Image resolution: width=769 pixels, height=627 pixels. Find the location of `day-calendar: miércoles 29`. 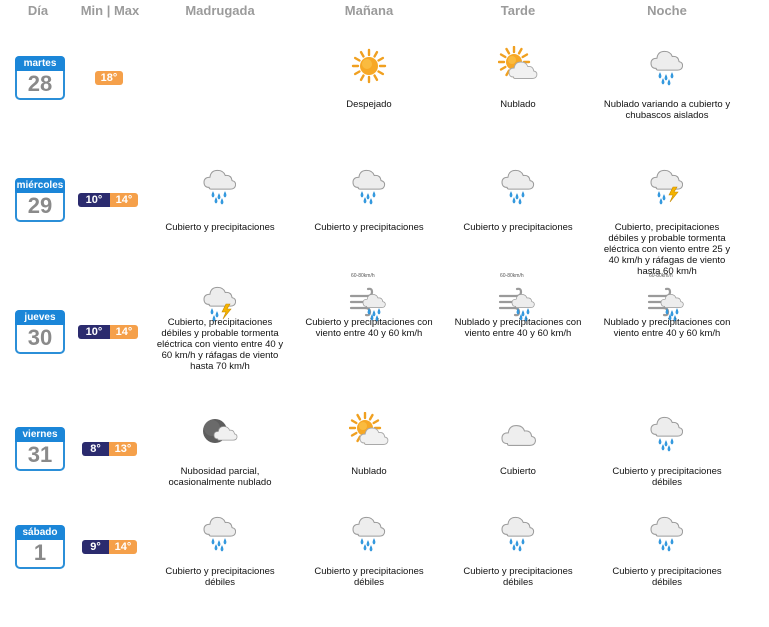

day-calendar: miércoles 29 is located at coordinates (40, 200).